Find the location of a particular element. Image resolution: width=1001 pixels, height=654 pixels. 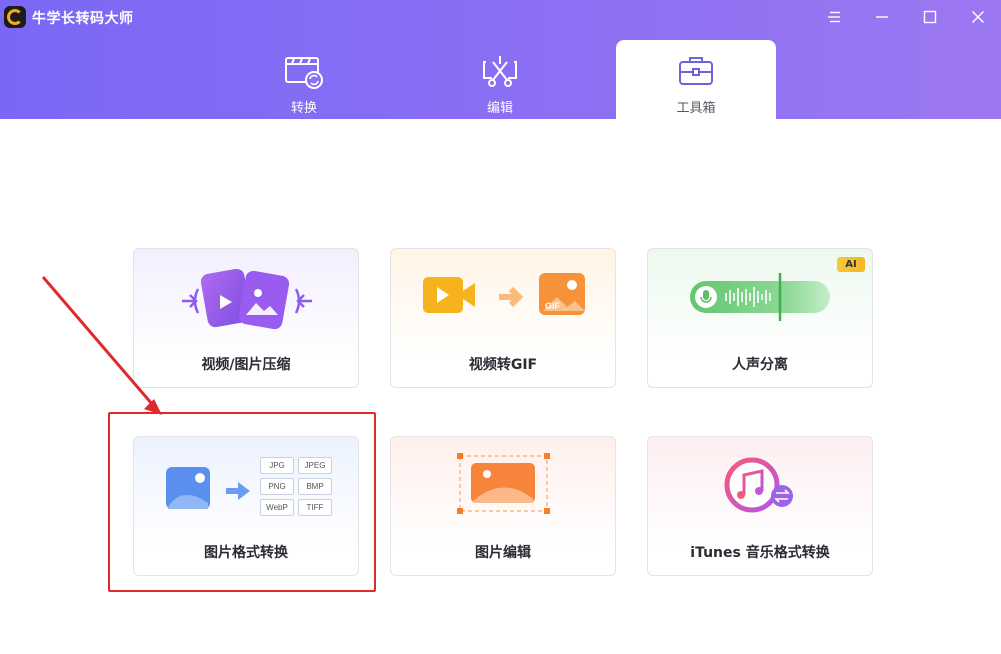

tab-label: 编辑 is located at coordinates (499, 108).